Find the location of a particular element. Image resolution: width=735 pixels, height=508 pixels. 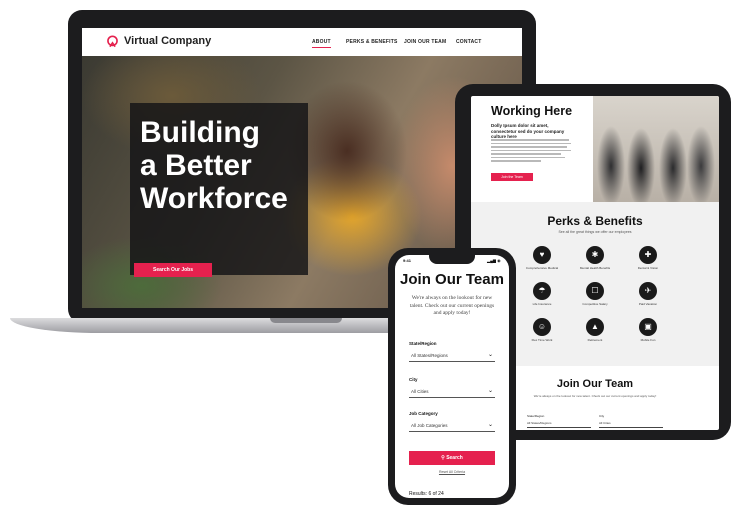

logo-text: Virtual Company is located at coordinates (167, 41).